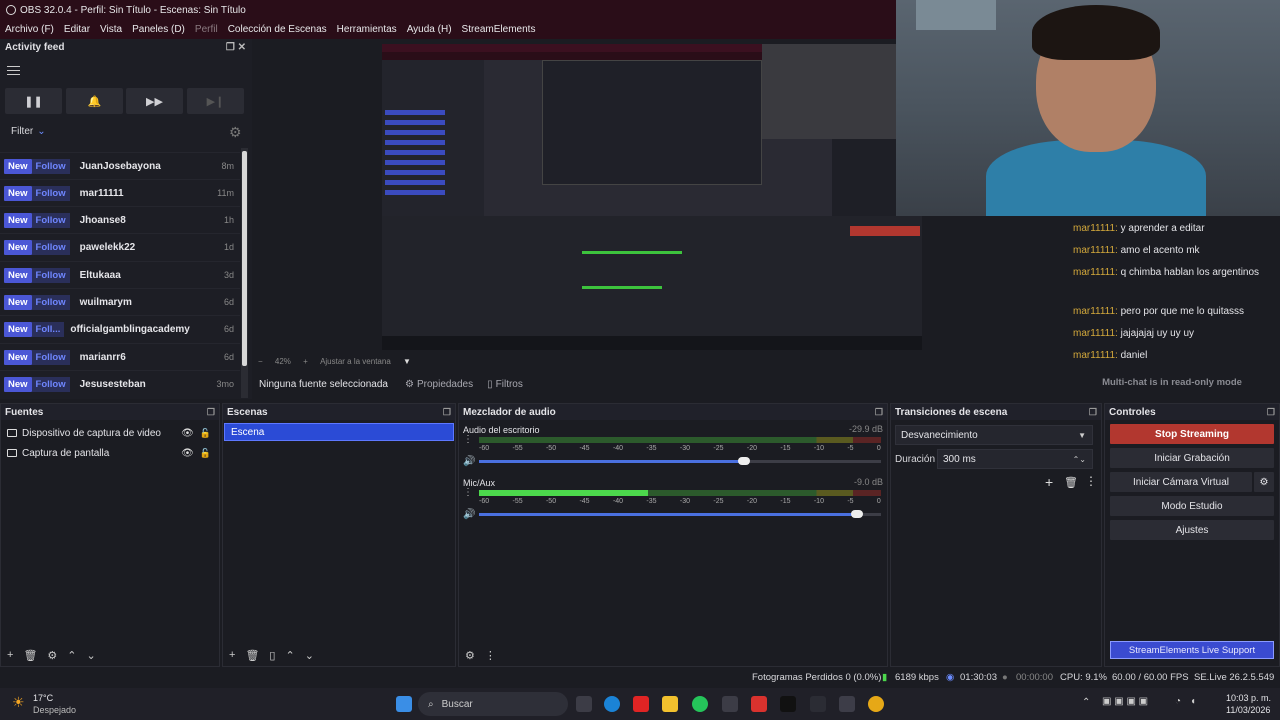 The image size is (1280, 720). Describe the element at coordinates (429, 29) in the screenshot. I see `menu-ayuda: Ayuda (H)` at that location.